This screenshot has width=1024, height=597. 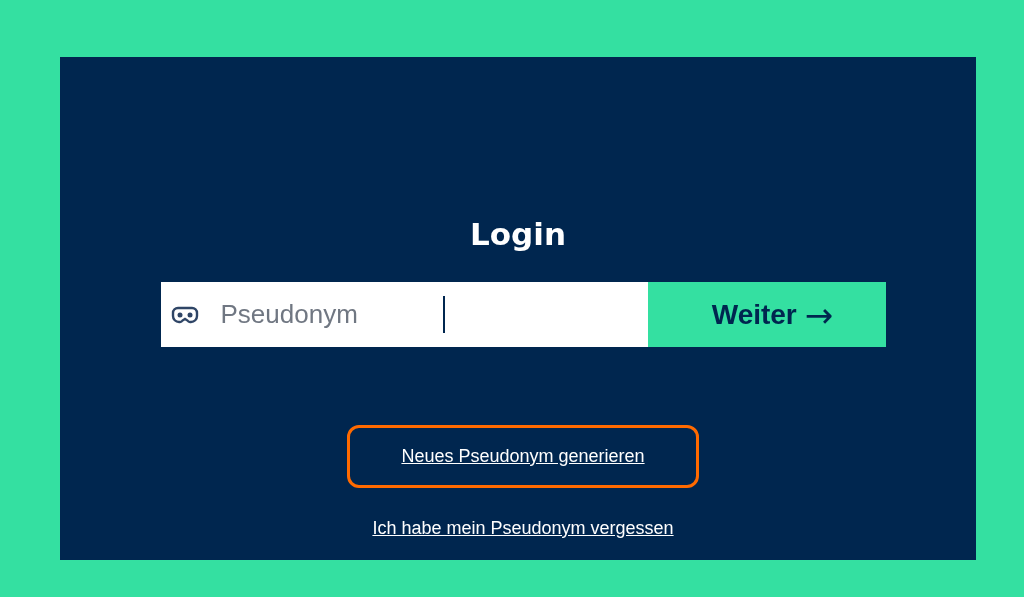 I want to click on pseudonym-field: Pseudonym, so click(x=404, y=314).